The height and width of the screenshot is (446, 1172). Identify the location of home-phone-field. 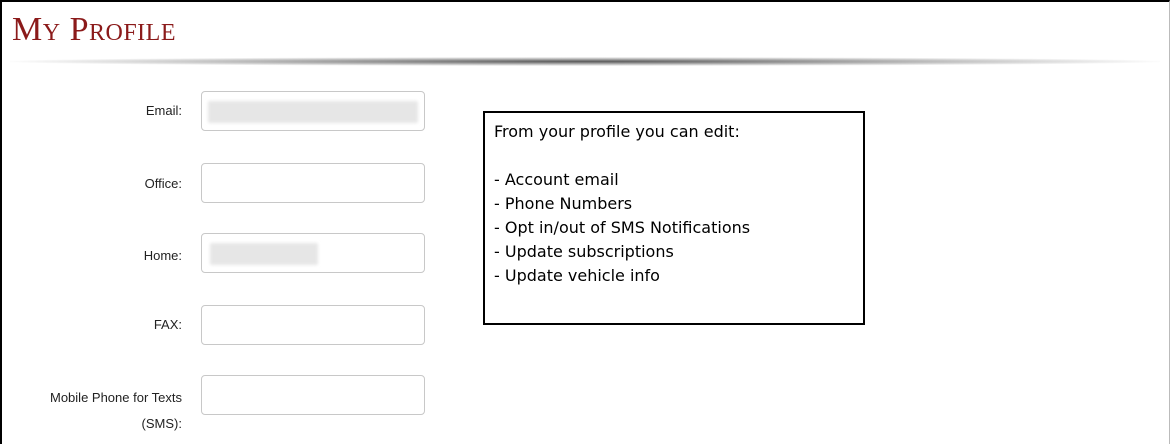
(313, 253).